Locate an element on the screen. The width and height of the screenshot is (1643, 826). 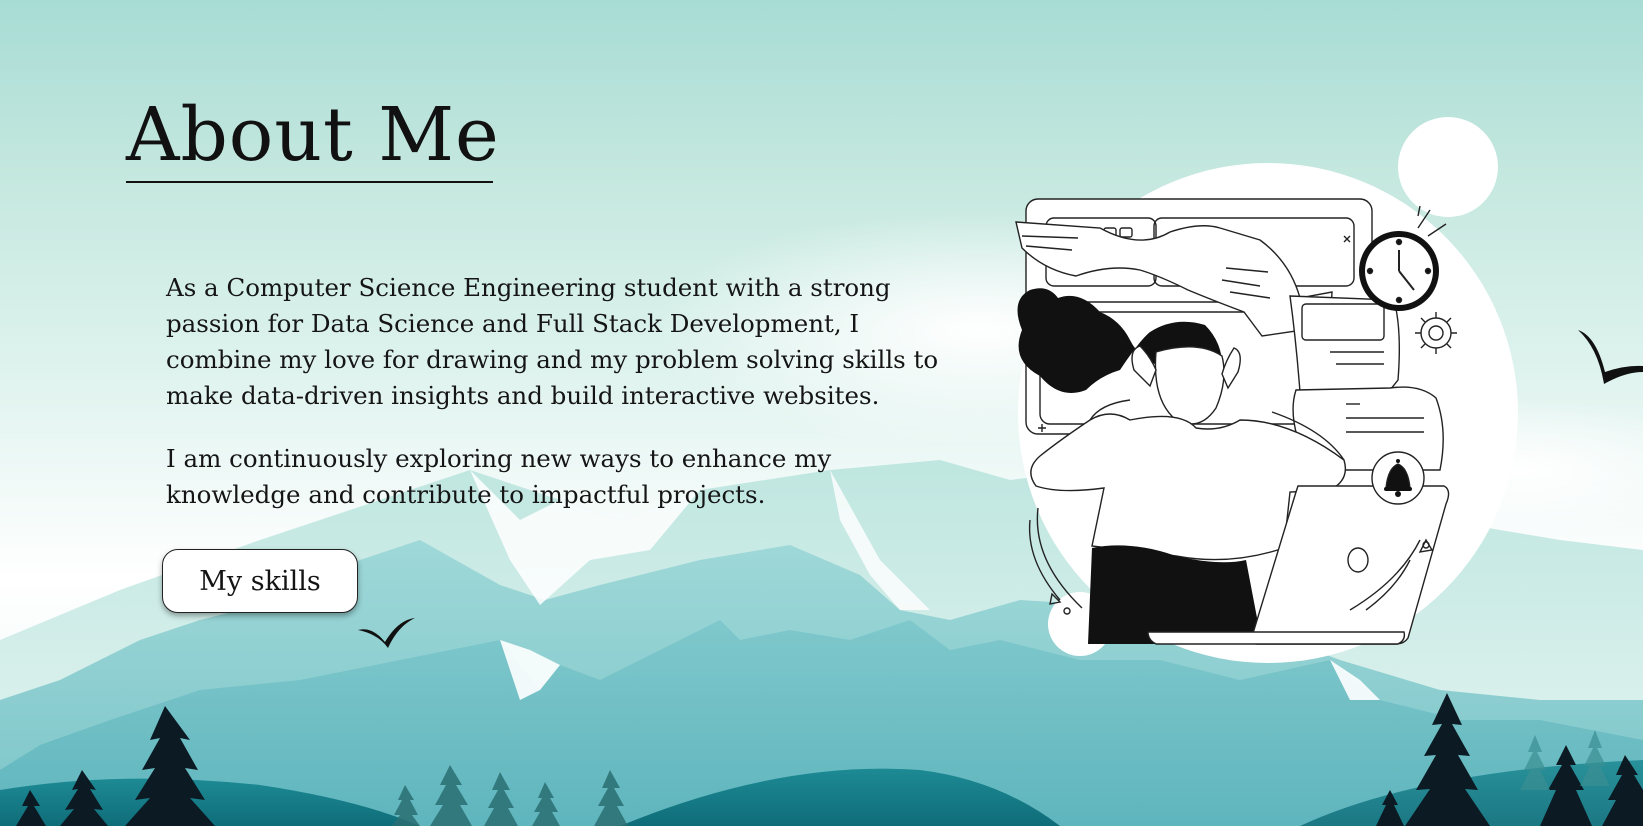
page-title: About Me is located at coordinates (313, 135).